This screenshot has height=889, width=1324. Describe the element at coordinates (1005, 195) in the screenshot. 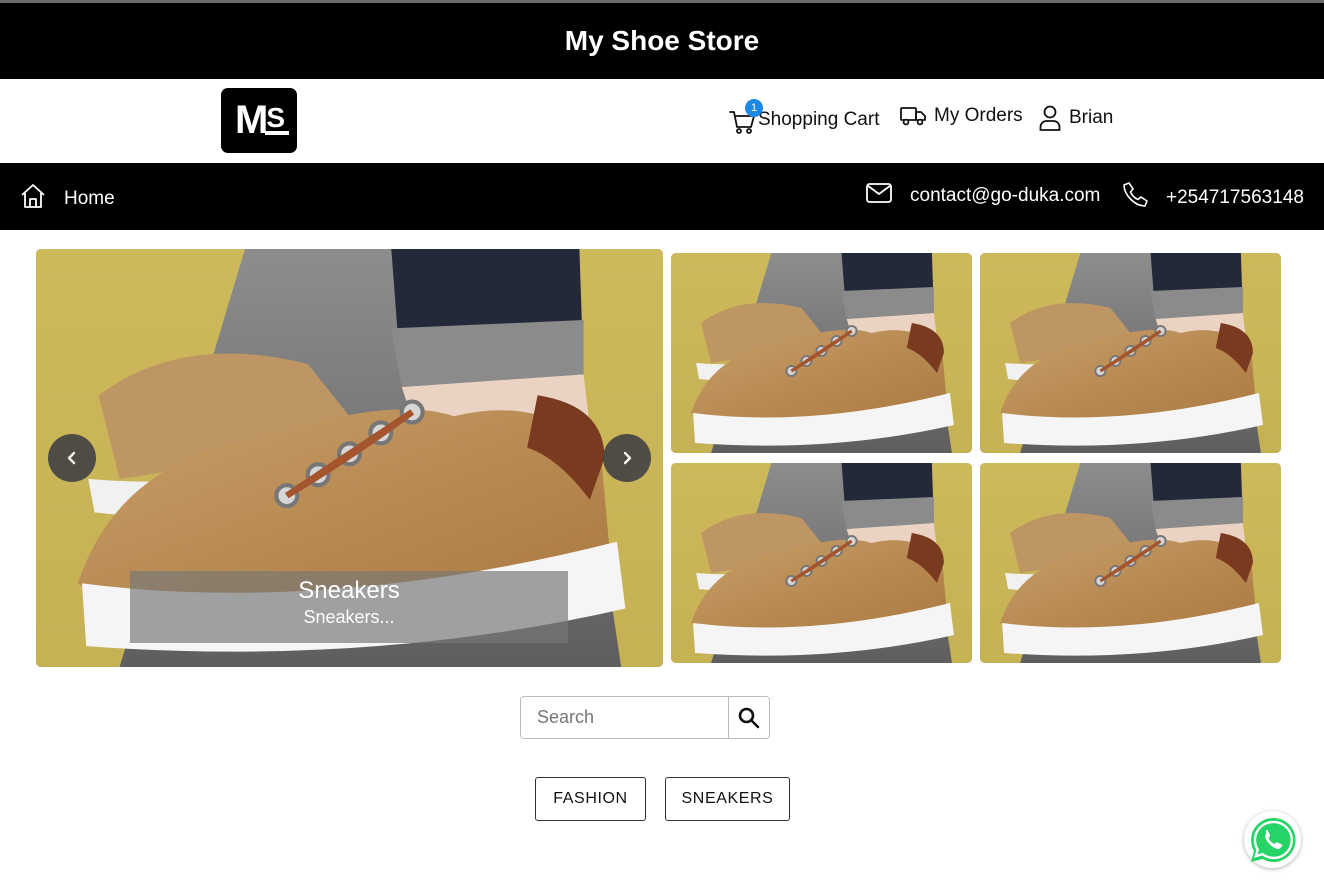

I see `contact-email: contact@go-duka.com` at that location.